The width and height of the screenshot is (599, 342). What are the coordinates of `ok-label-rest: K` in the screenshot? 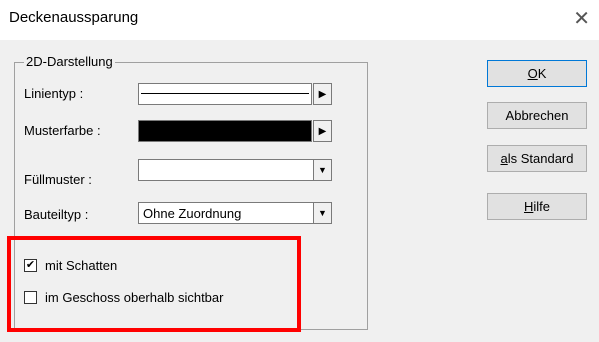 It's located at (542, 73).